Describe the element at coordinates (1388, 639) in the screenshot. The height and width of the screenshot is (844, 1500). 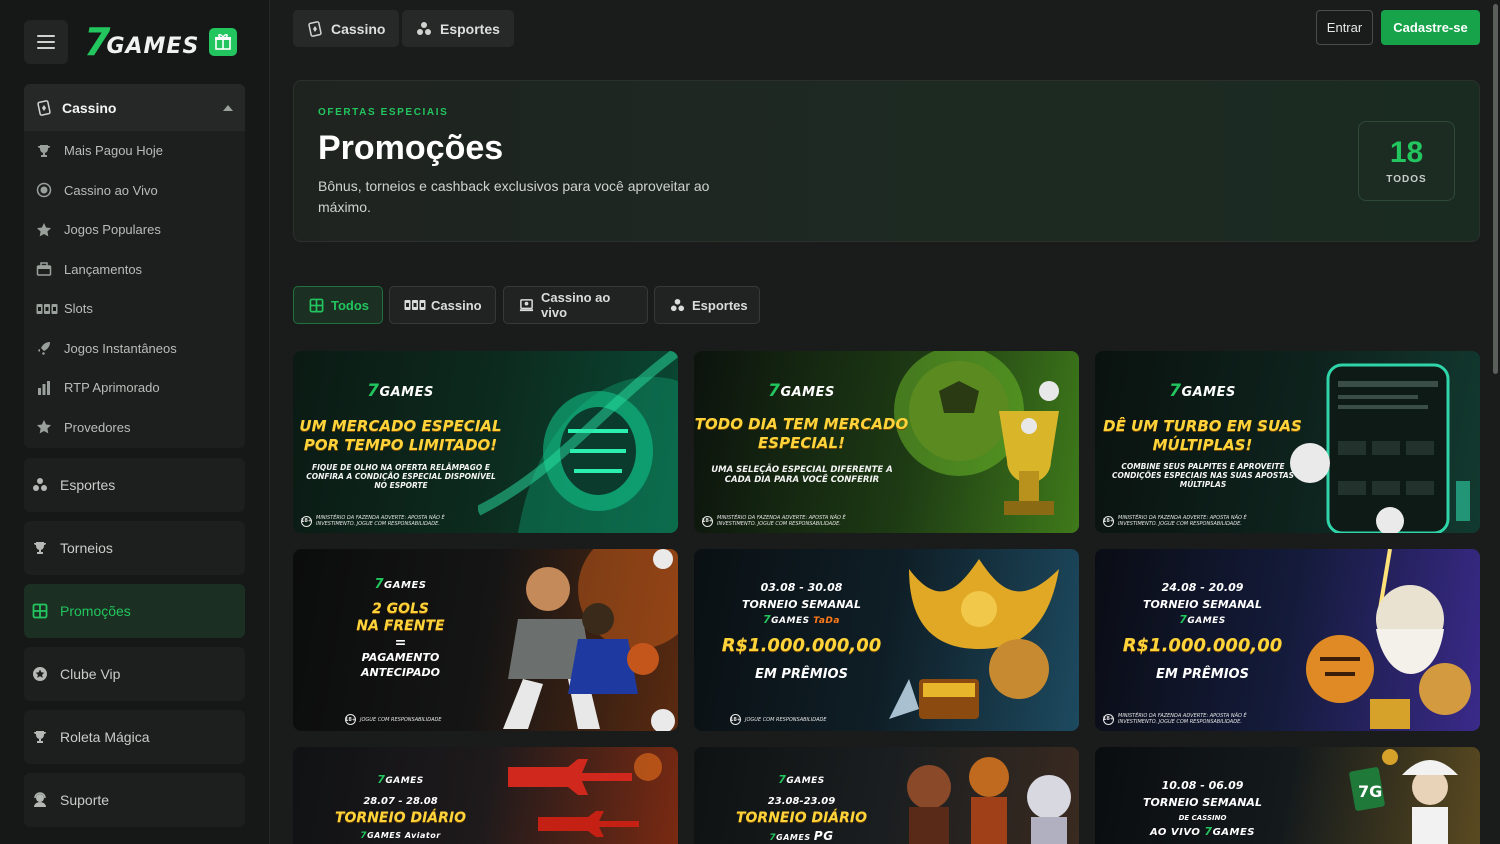
I see `zeus-tiger-image` at that location.